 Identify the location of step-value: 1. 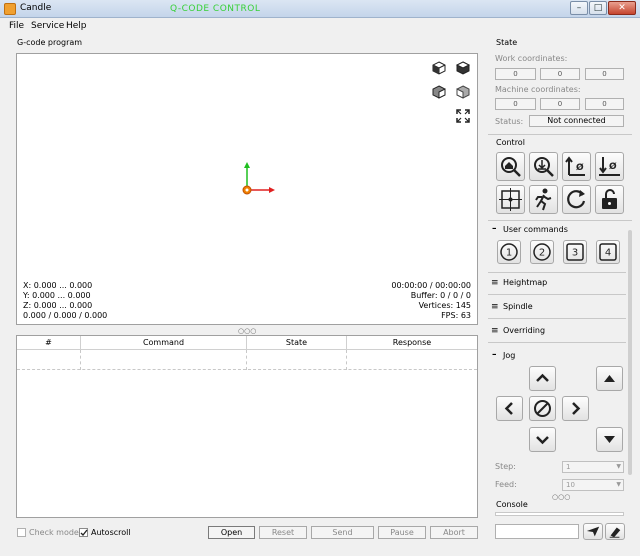
(568, 467).